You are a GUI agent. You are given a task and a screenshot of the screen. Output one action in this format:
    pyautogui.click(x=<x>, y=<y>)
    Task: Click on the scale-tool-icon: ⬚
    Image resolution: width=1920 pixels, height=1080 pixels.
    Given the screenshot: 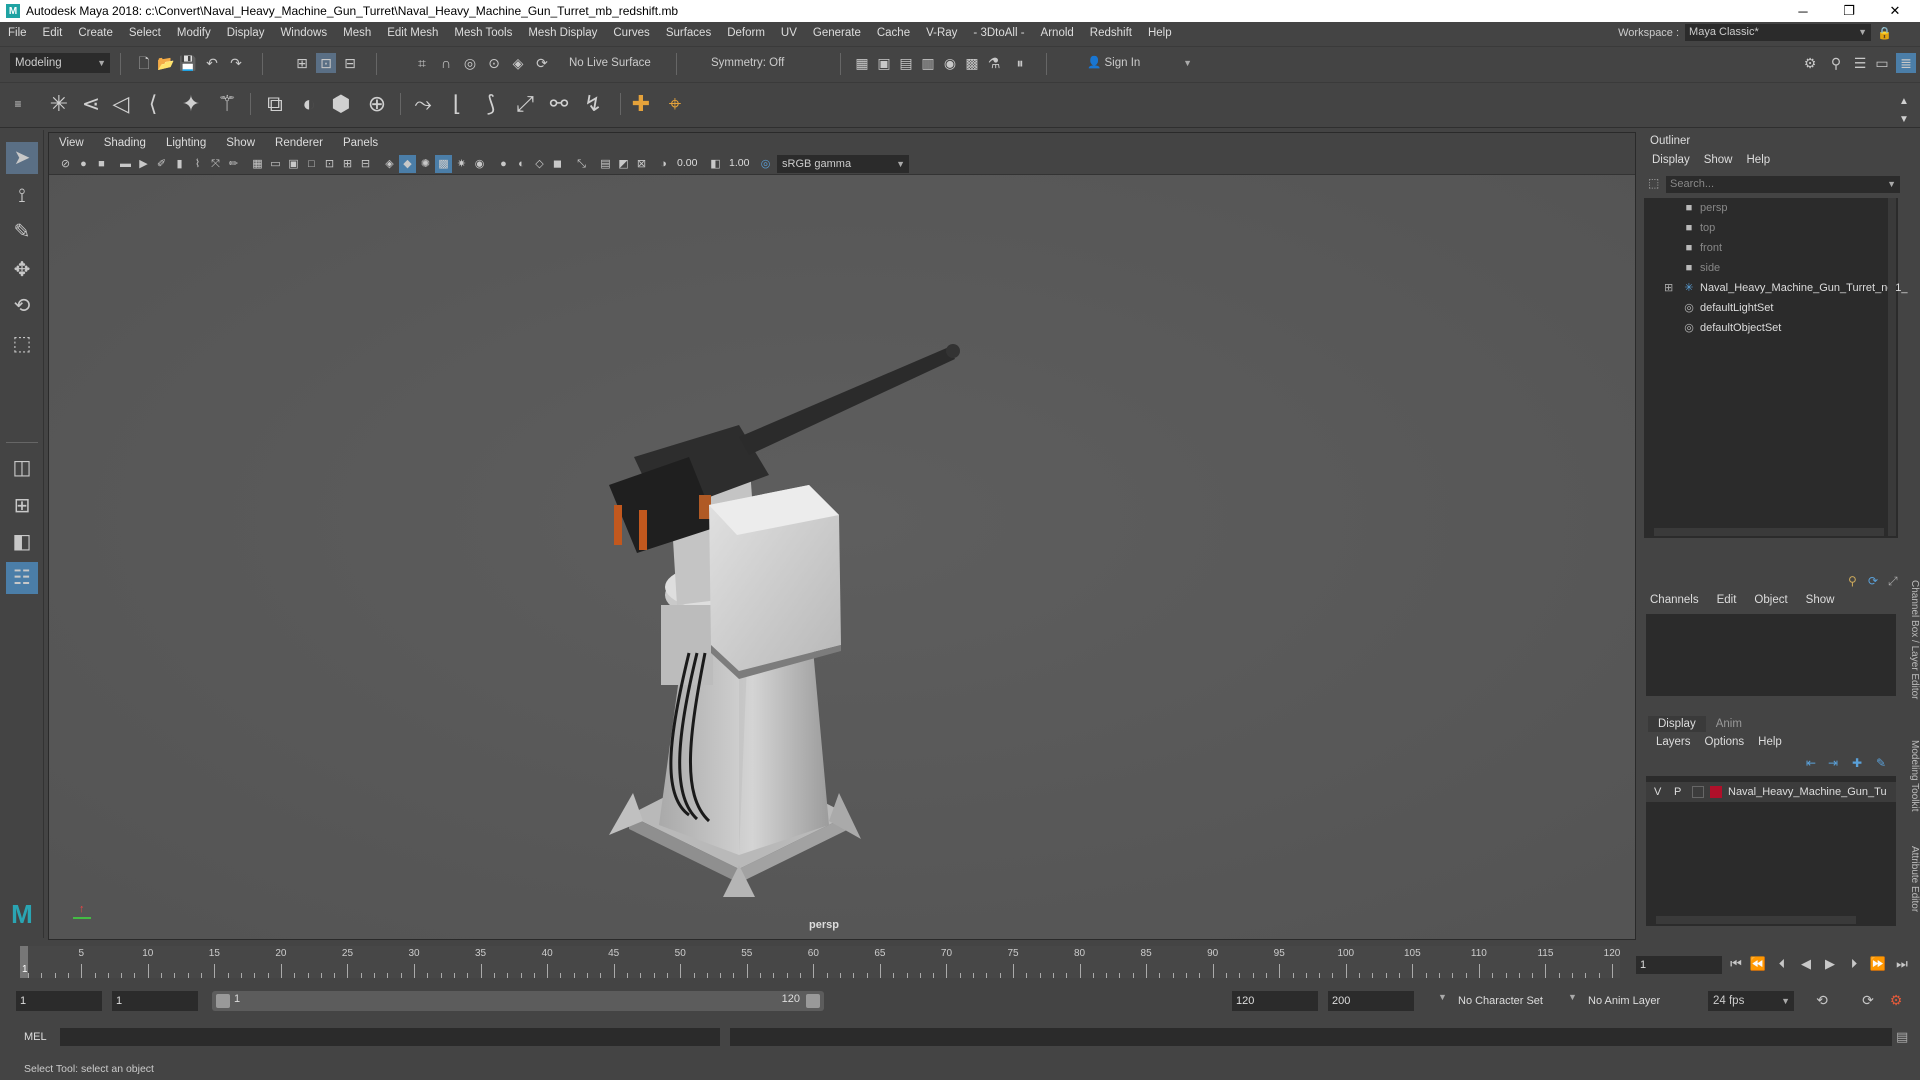 What is the action you would take?
    pyautogui.click(x=22, y=344)
    